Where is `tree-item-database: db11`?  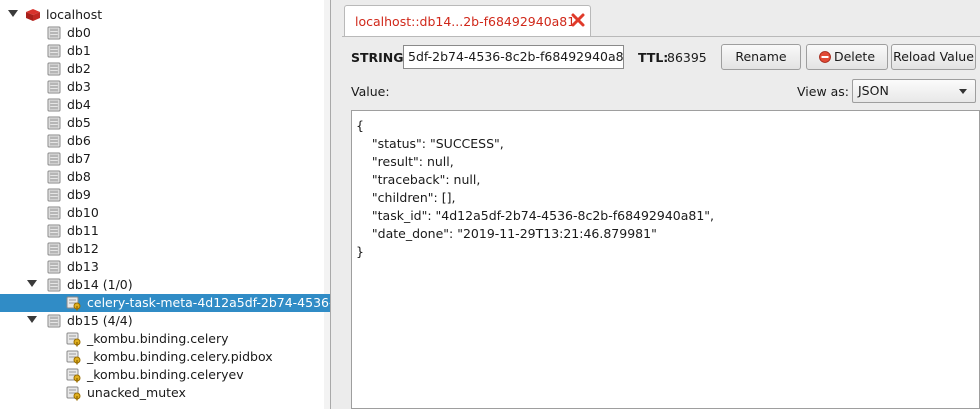
tree-item-database: db11 is located at coordinates (165, 231).